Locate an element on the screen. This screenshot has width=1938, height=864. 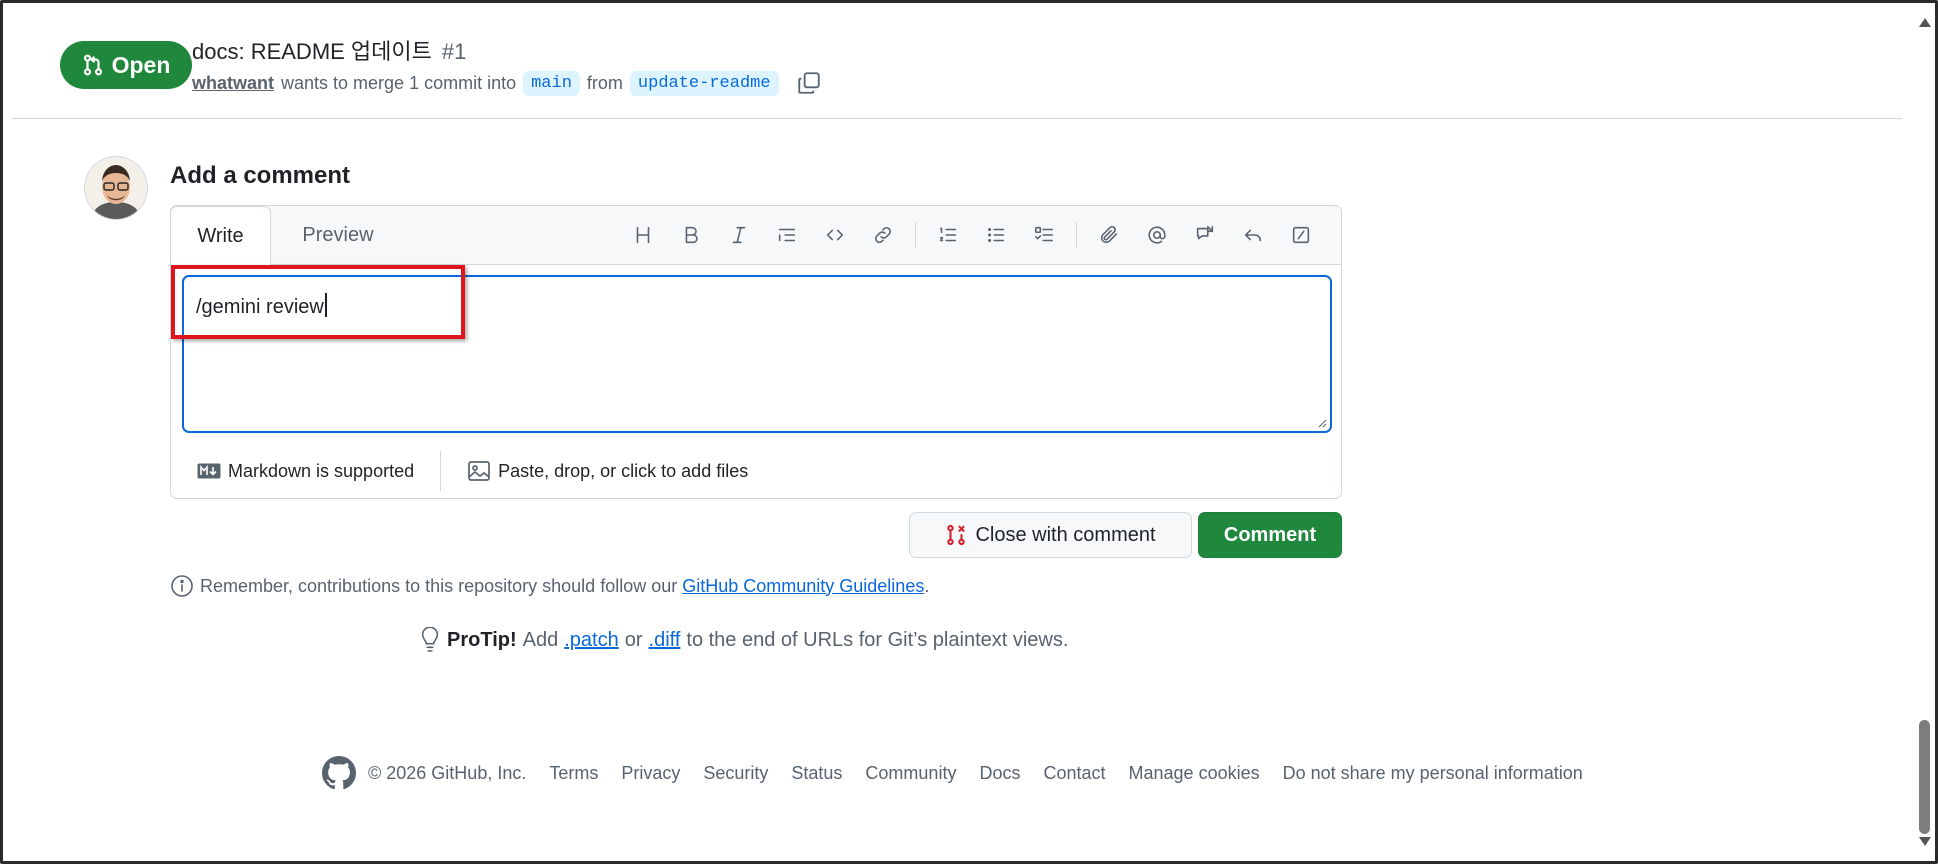
tab-preview: Preview is located at coordinates (338, 235).